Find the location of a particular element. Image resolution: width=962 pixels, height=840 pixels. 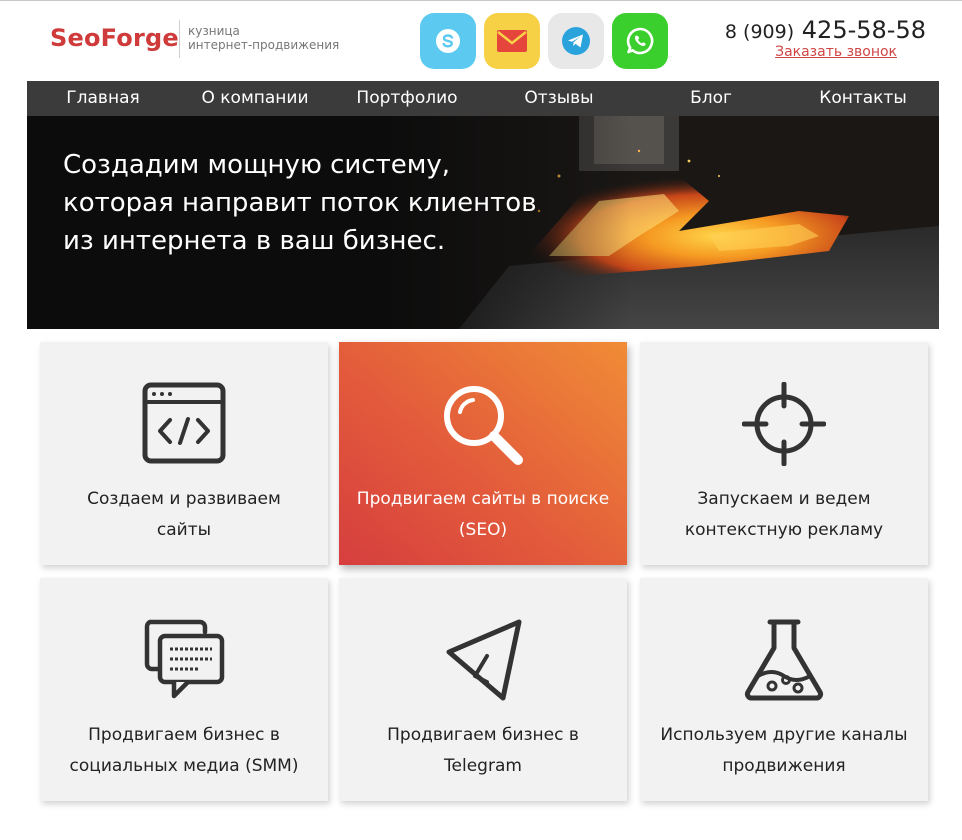

card-label-line-1: Используем другие каналы is located at coordinates (784, 735).